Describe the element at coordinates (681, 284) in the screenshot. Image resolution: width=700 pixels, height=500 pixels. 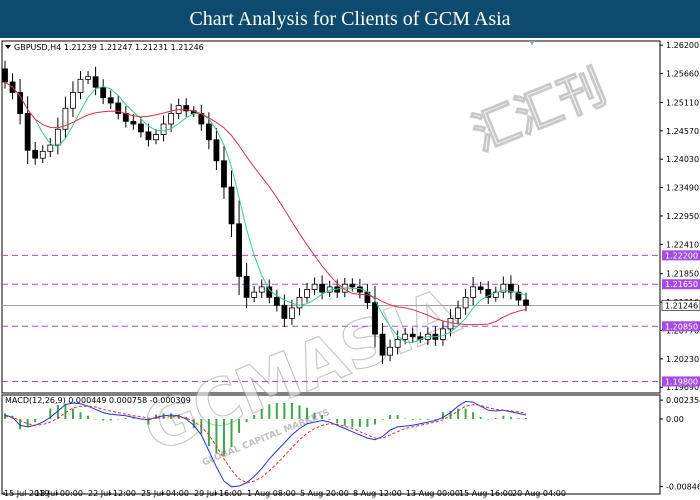
I see `level-tag-label: 1.21650` at that location.